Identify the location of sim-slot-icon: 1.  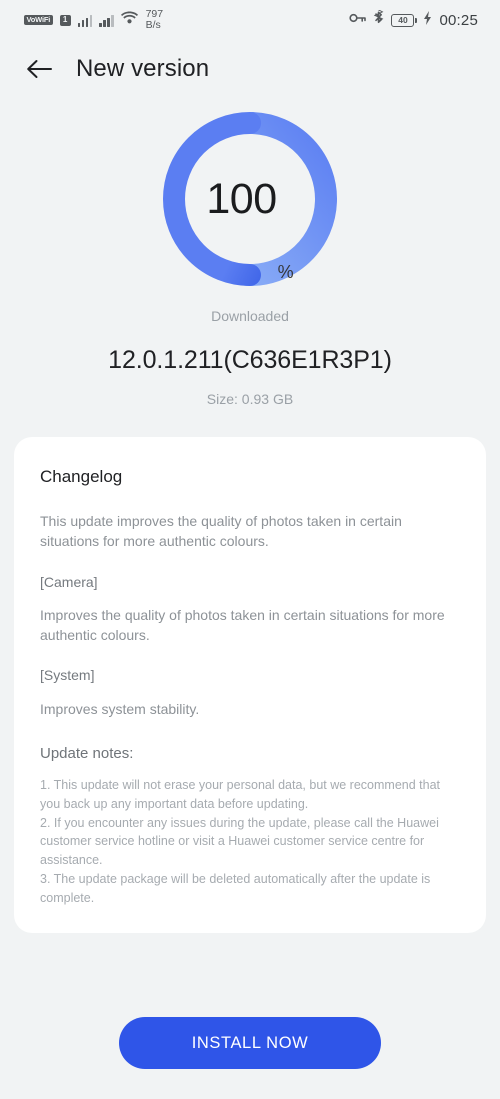
(65, 20).